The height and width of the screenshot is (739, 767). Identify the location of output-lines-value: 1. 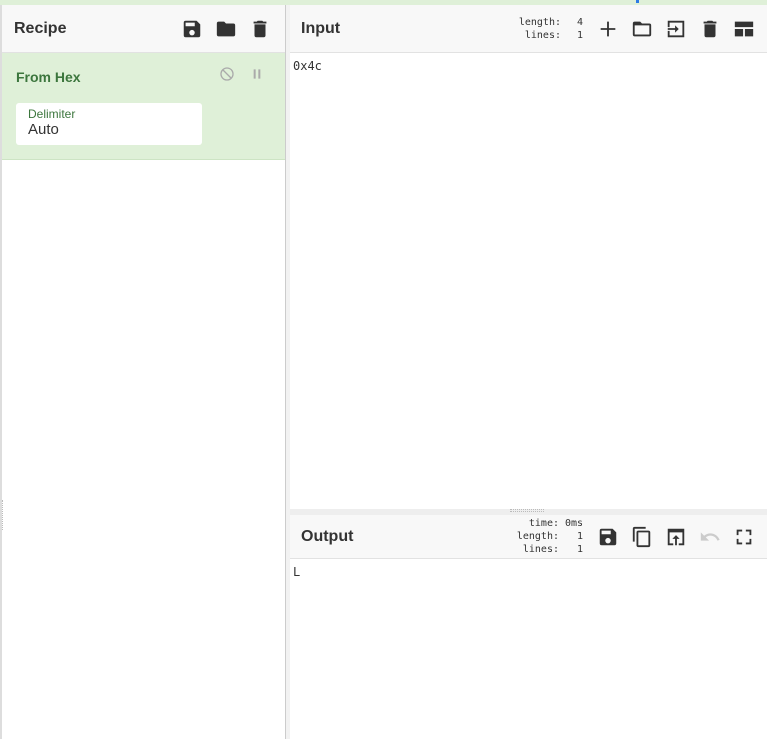
(579, 549).